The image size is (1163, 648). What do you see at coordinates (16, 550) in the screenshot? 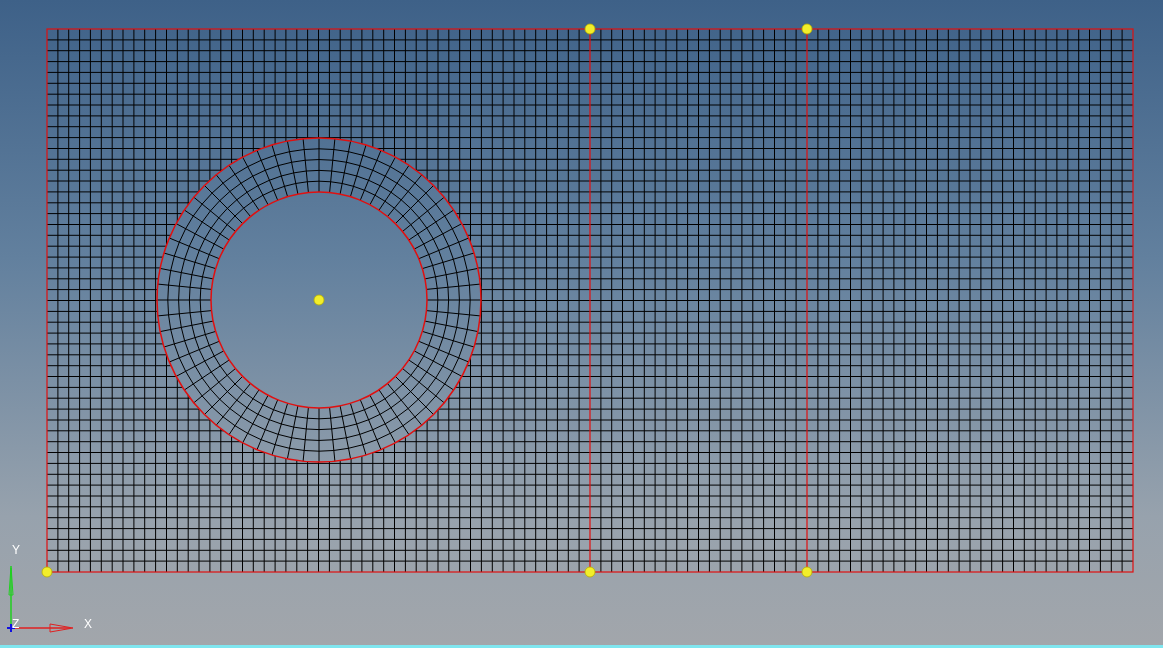
I see `axis-label: Y` at bounding box center [16, 550].